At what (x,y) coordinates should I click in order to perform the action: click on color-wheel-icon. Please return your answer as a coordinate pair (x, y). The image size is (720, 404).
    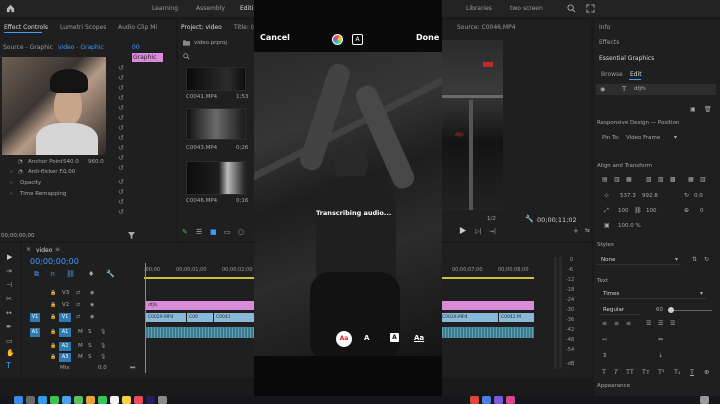
    Looking at the image, I should click on (337, 39).